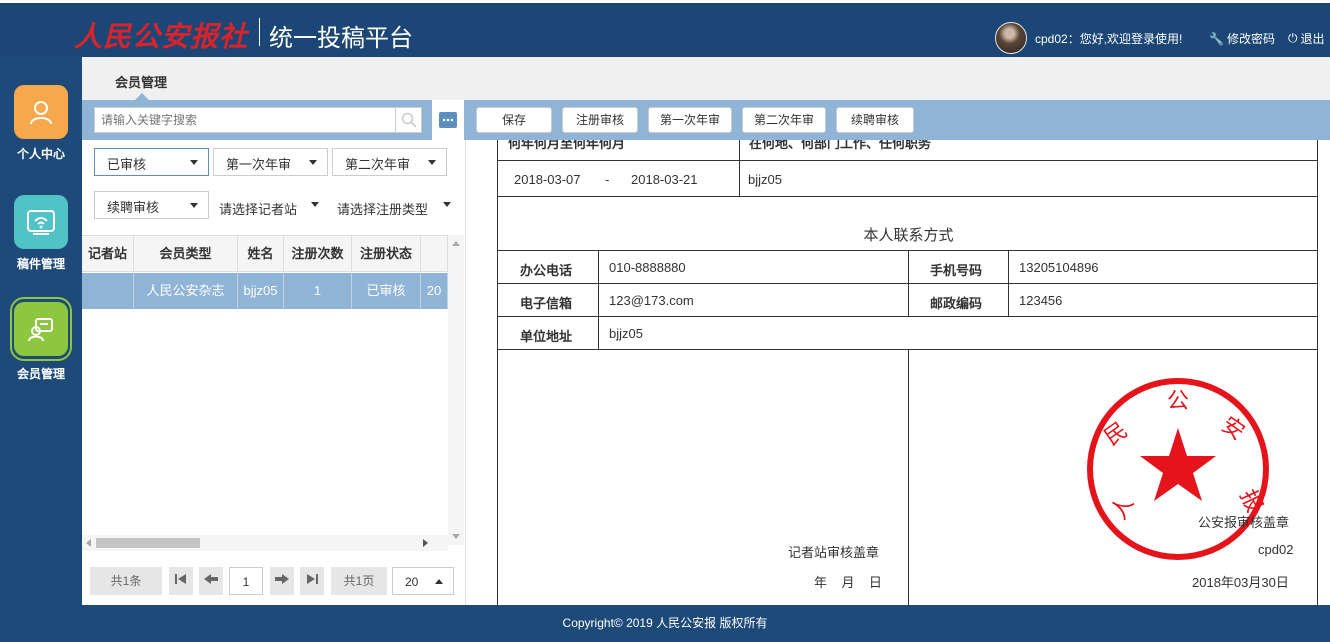  I want to click on pagination: 共1条 1 共1页 20, so click(274, 581).